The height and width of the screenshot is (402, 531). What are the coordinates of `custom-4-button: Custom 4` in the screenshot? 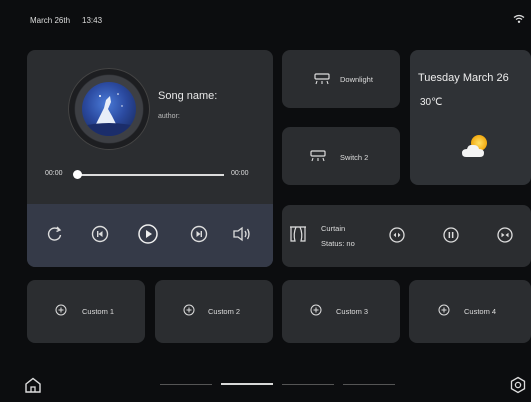 It's located at (470, 311).